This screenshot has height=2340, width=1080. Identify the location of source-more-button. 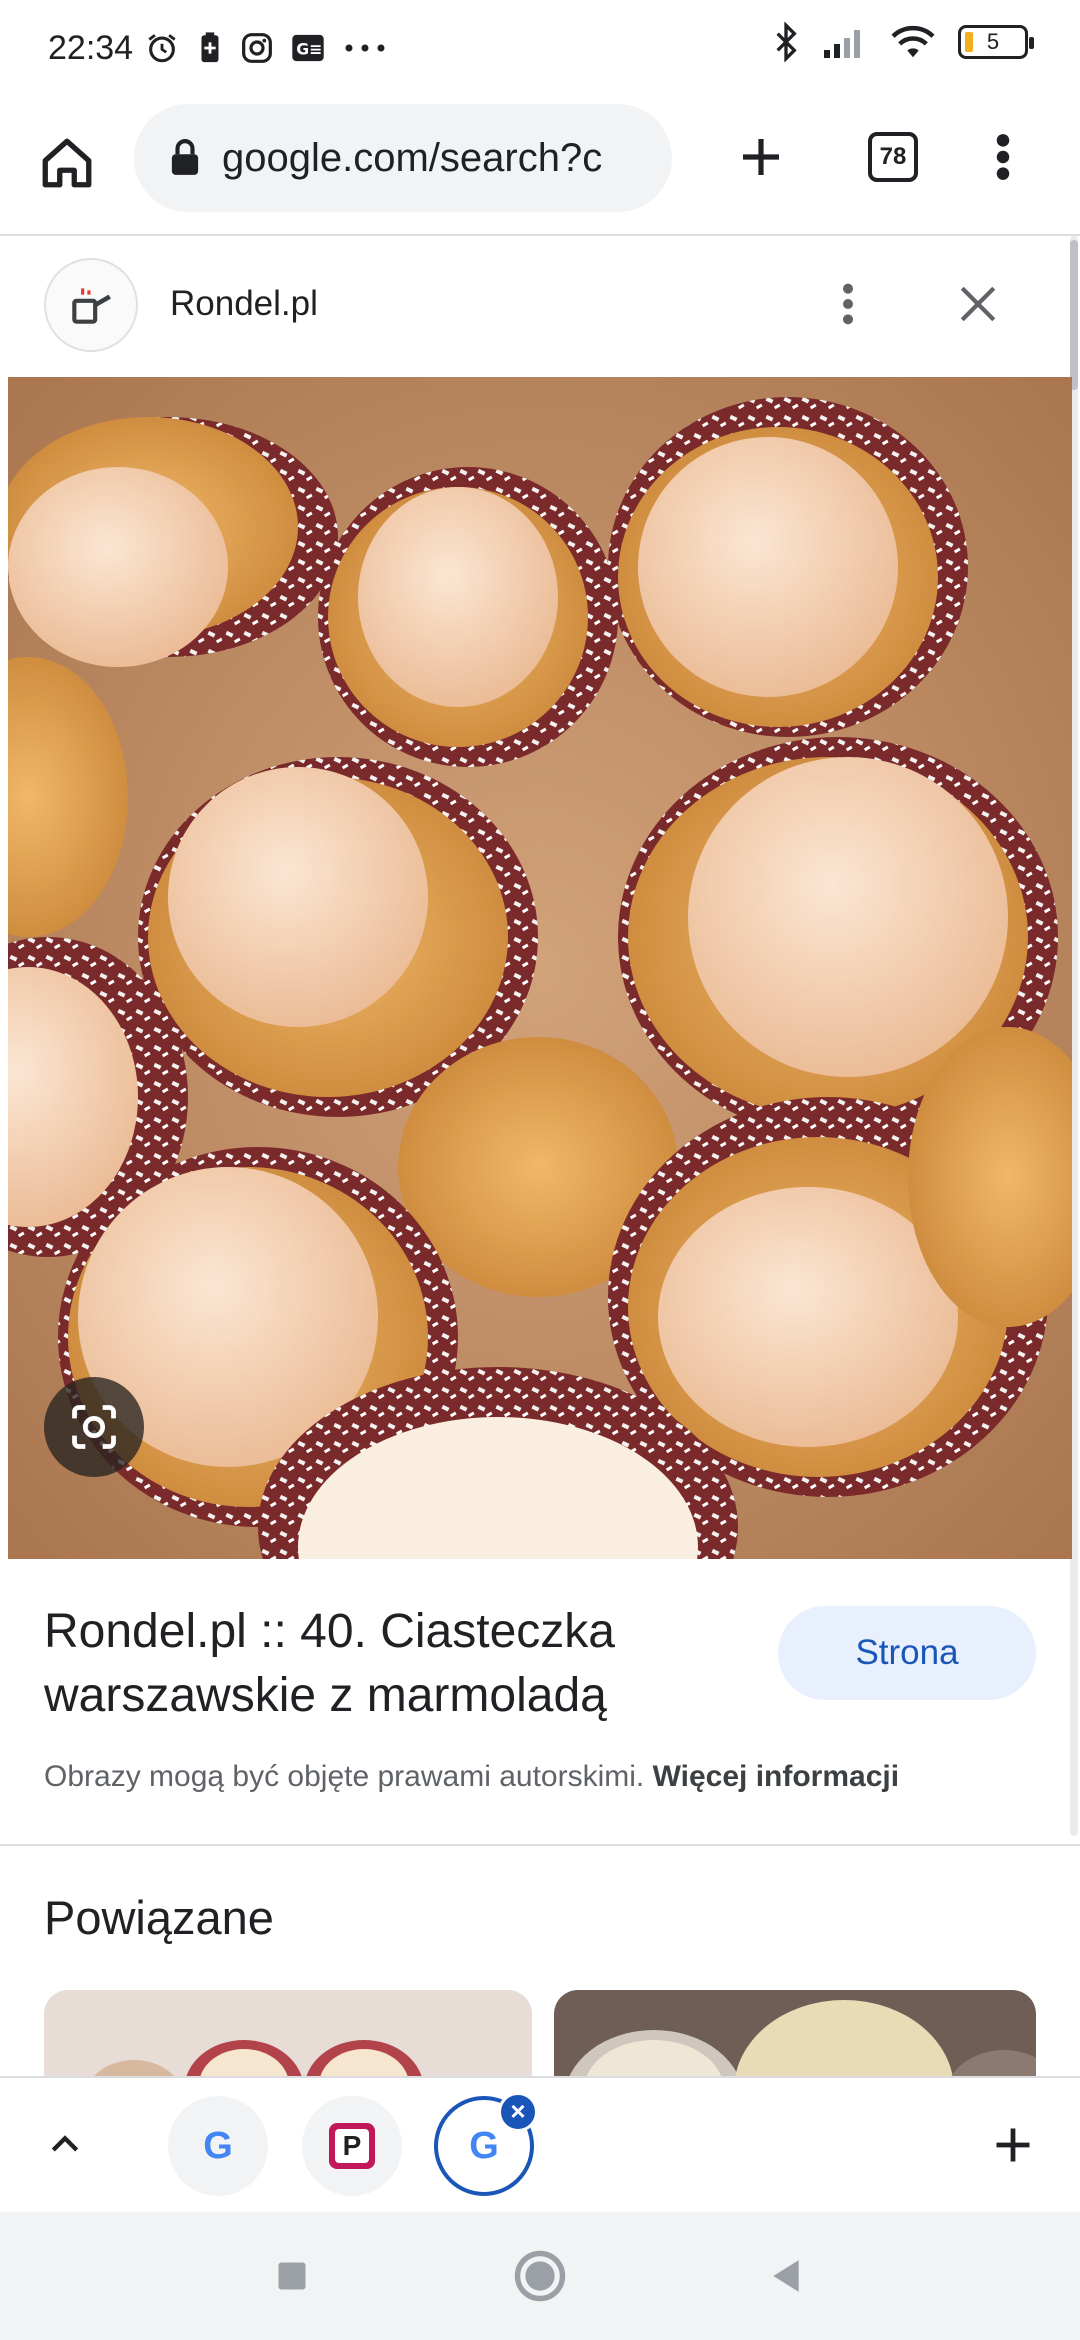
(848, 304).